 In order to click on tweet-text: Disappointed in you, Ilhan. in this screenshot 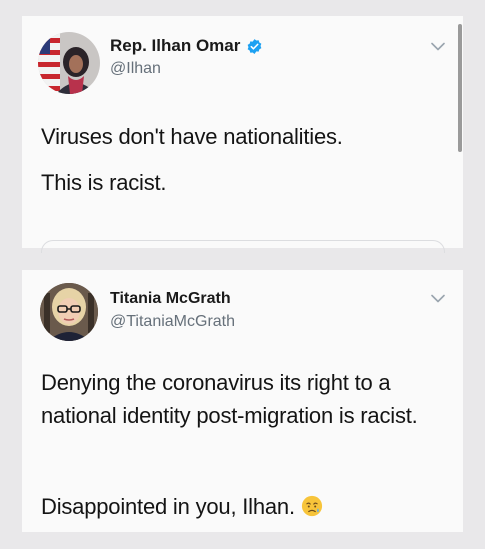, I will do `click(243, 506)`.